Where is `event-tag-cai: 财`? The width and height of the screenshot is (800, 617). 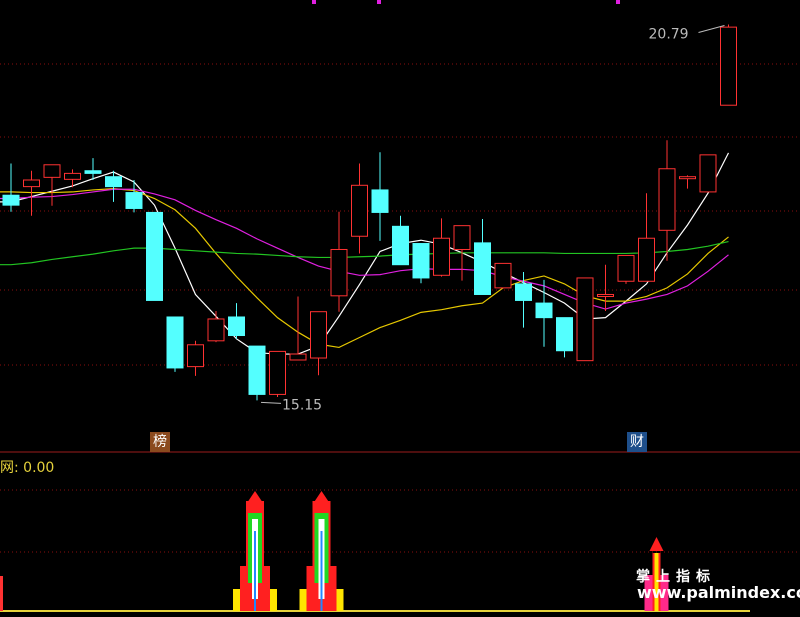 event-tag-cai: 财 is located at coordinates (637, 442).